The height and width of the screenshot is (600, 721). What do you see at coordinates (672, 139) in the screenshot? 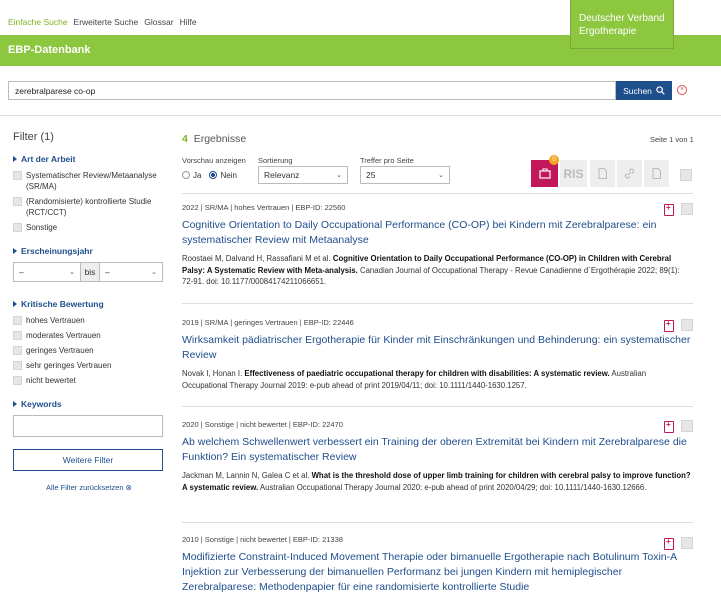
I see `page-info: Seite 1 von 1` at bounding box center [672, 139].